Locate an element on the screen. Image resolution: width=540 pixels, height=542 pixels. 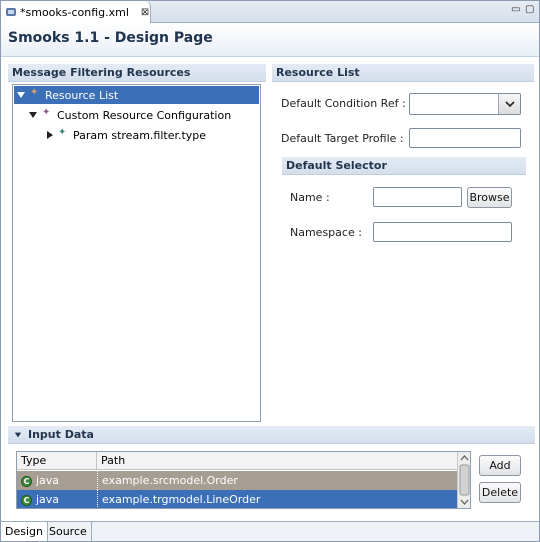
namespace-field is located at coordinates (442, 232).